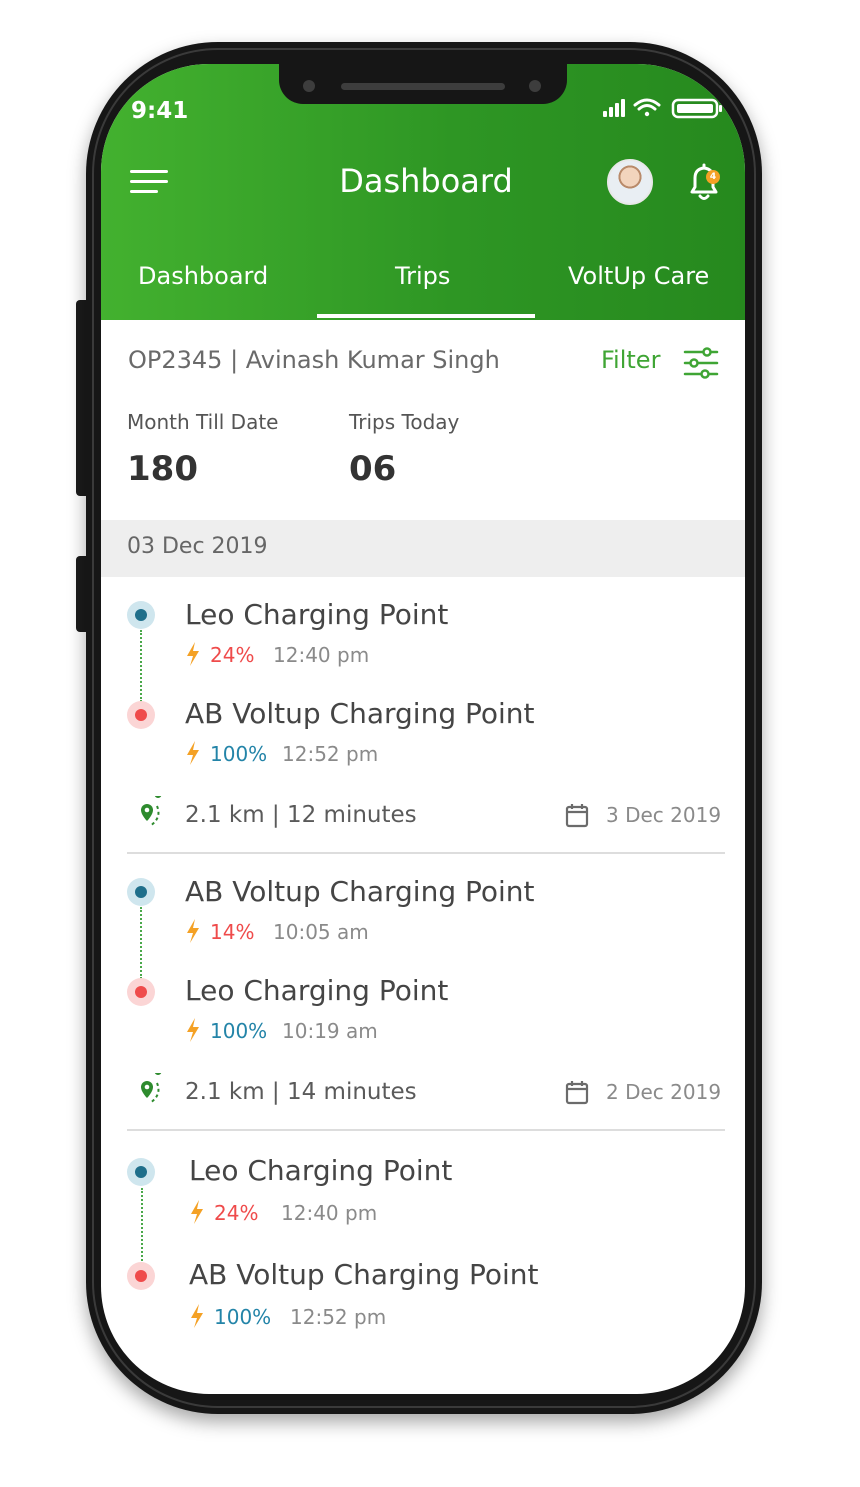 This screenshot has height=1487, width=860. Describe the element at coordinates (317, 990) in the screenshot. I see `end-location: Leo Charging Point` at that location.